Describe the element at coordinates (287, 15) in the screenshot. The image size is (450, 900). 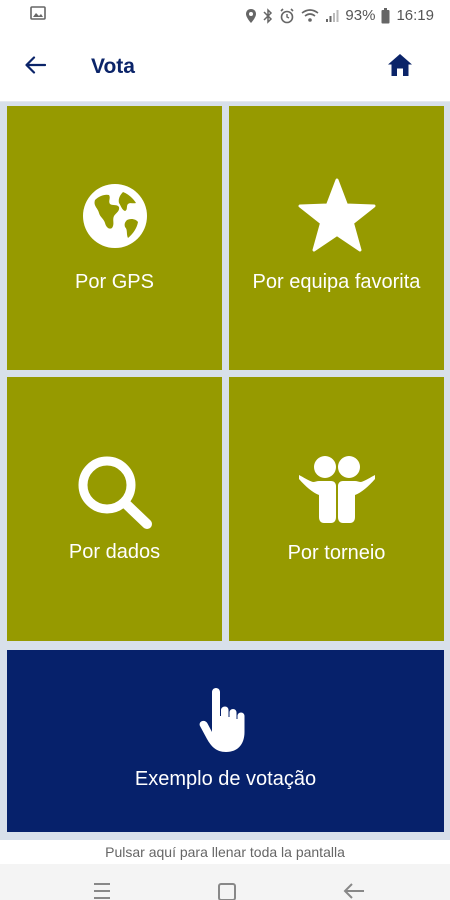
I see `alarm-icon` at that location.